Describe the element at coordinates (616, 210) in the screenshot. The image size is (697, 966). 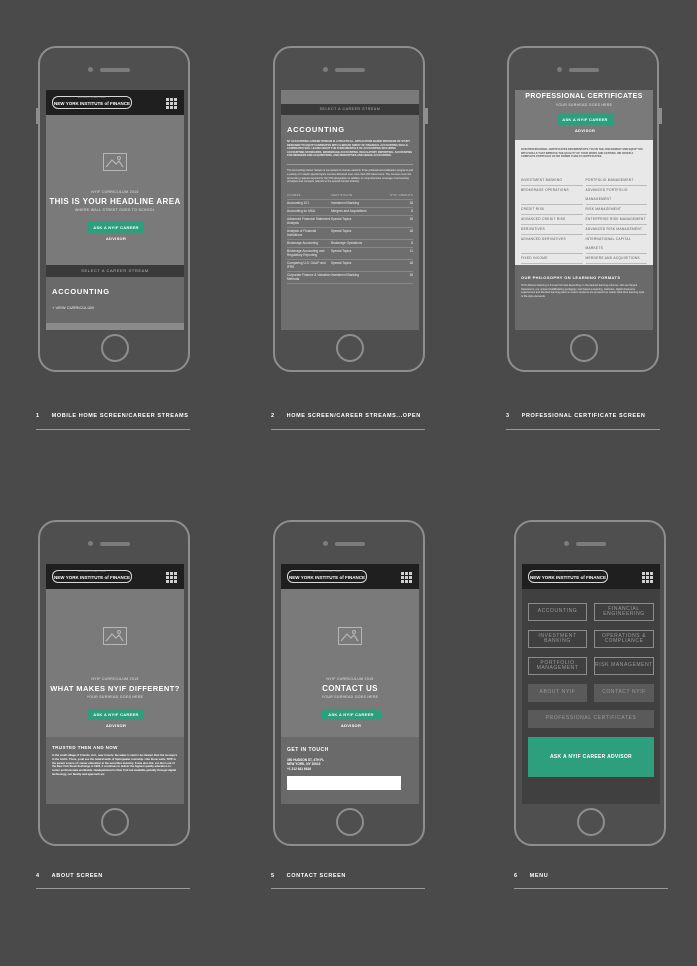
I see `certificate-item: RISK MANAGEMENT` at that location.